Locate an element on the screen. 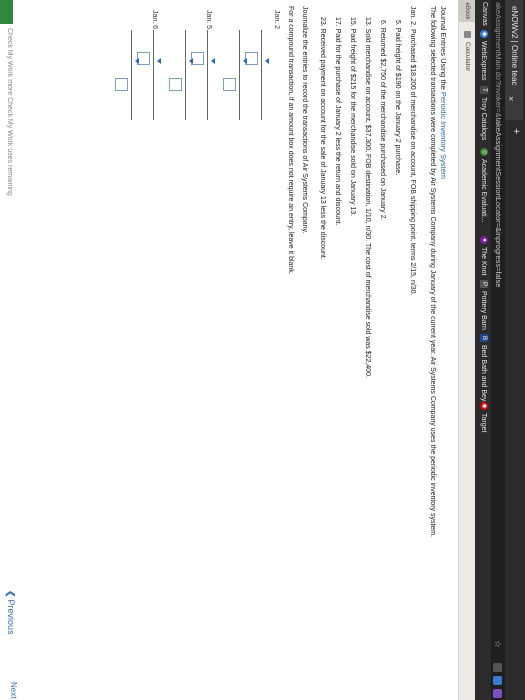  bookmark-star-icon: ☆ is located at coordinates (497, 644).